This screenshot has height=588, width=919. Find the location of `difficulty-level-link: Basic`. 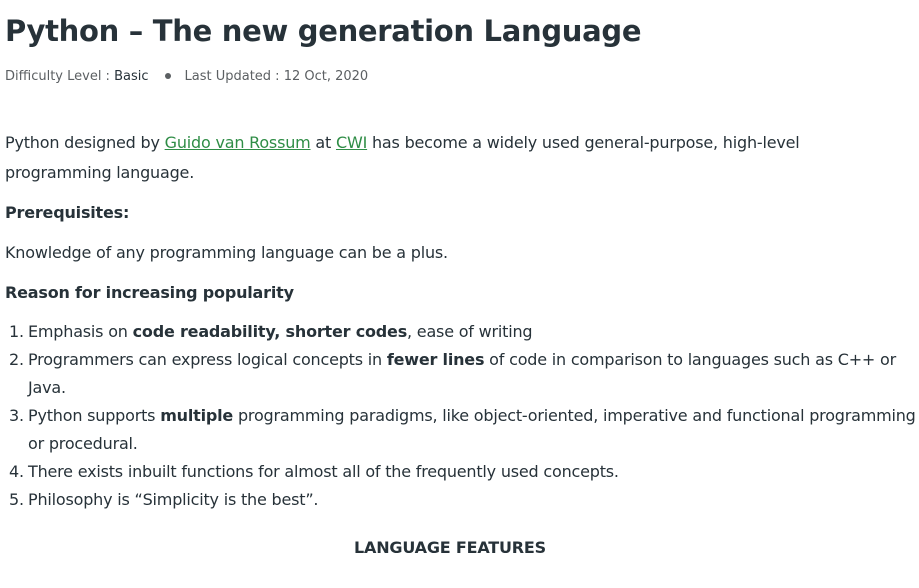

difficulty-level-link: Basic is located at coordinates (131, 76).